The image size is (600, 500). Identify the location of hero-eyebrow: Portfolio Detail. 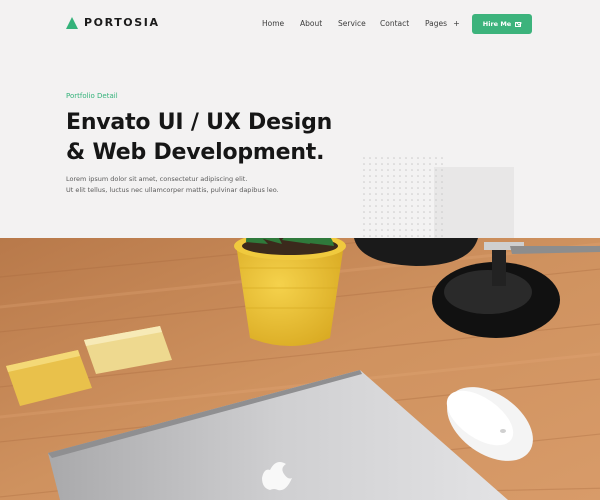
(92, 96).